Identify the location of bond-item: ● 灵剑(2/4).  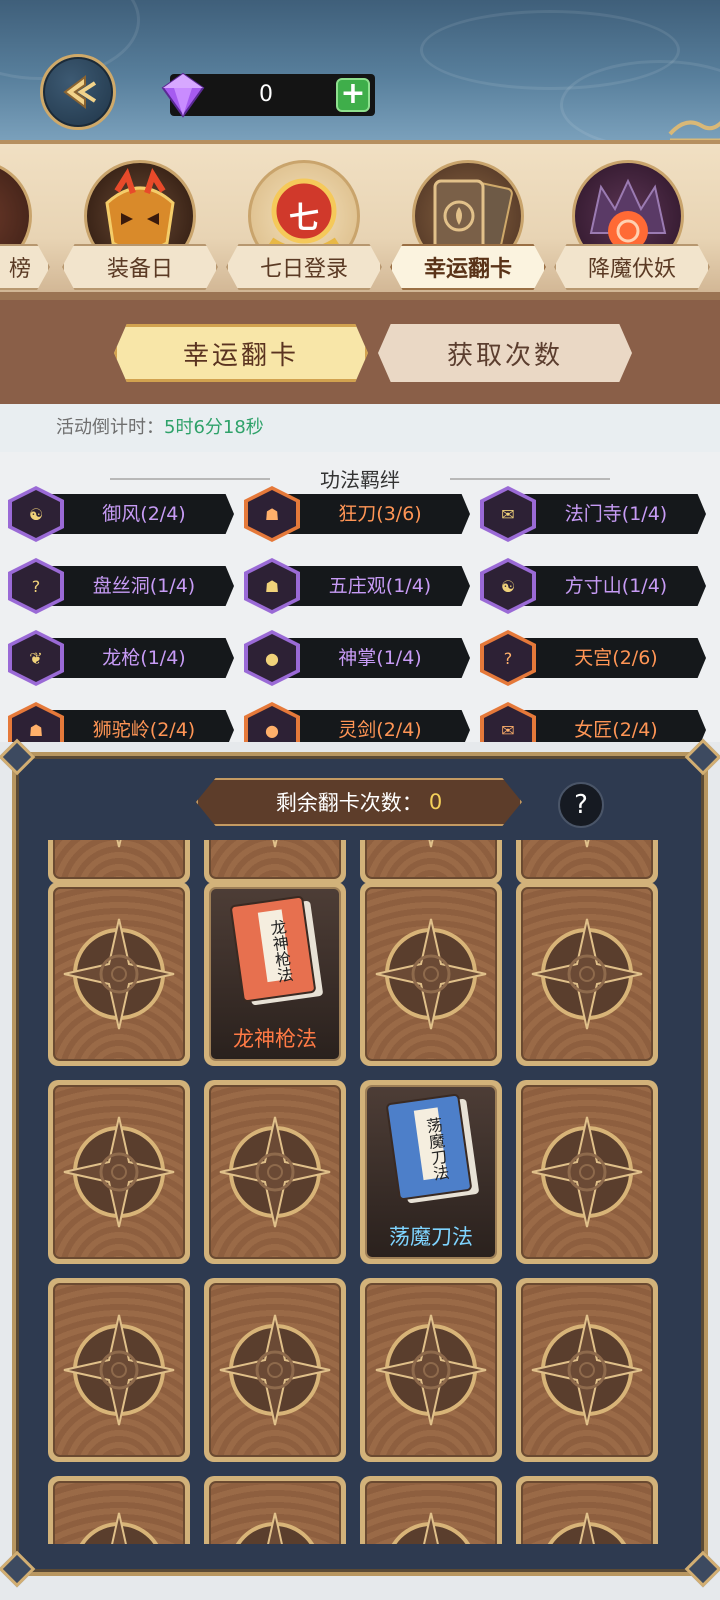
(357, 722).